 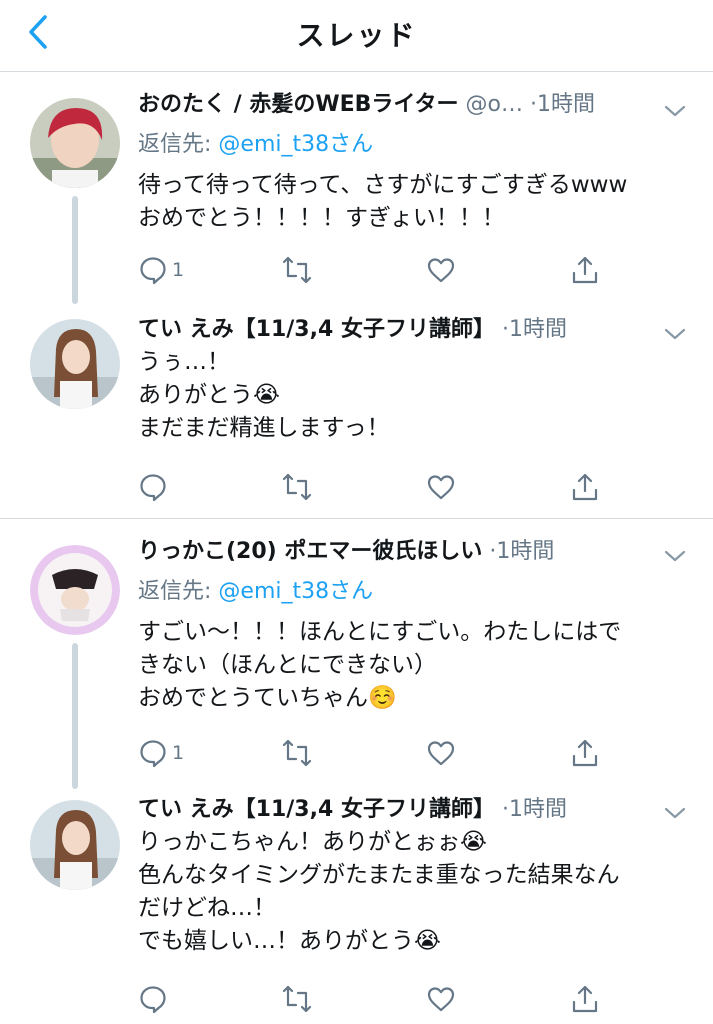 I want to click on page-title: スレッド, so click(x=356, y=35).